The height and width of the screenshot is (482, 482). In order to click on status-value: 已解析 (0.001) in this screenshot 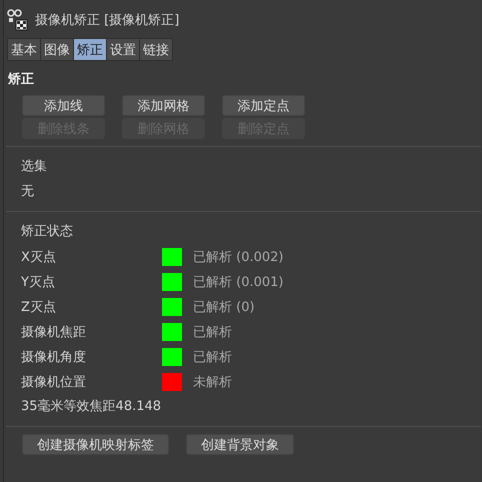, I will do `click(238, 282)`.